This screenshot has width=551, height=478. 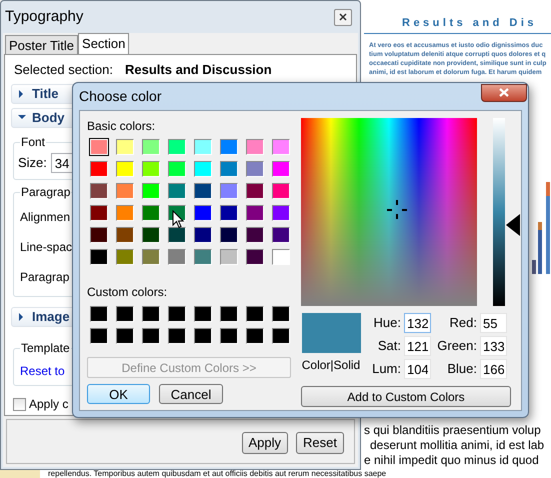 I want to click on field-label: Line-spac, so click(x=46, y=247).